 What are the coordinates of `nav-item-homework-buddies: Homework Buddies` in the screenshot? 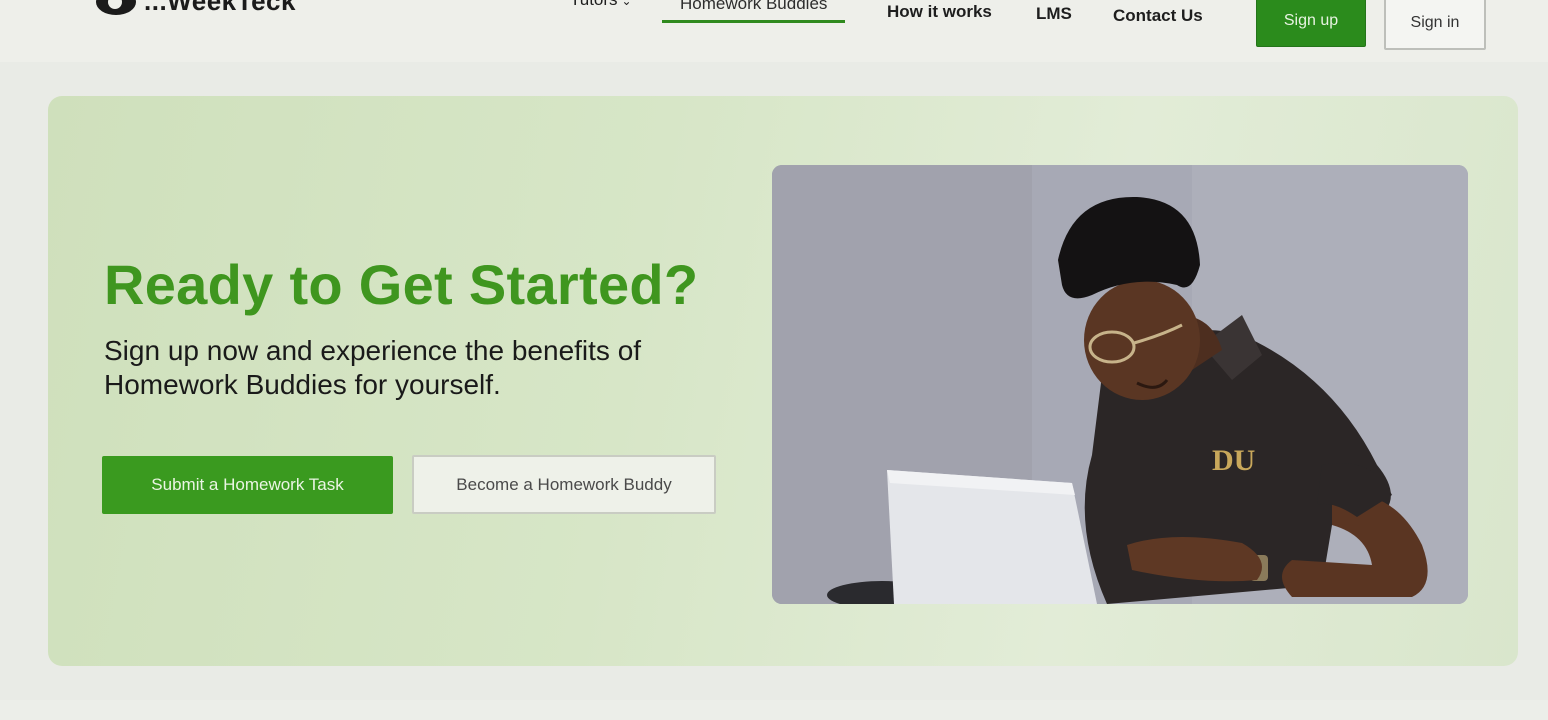 It's located at (754, 11).